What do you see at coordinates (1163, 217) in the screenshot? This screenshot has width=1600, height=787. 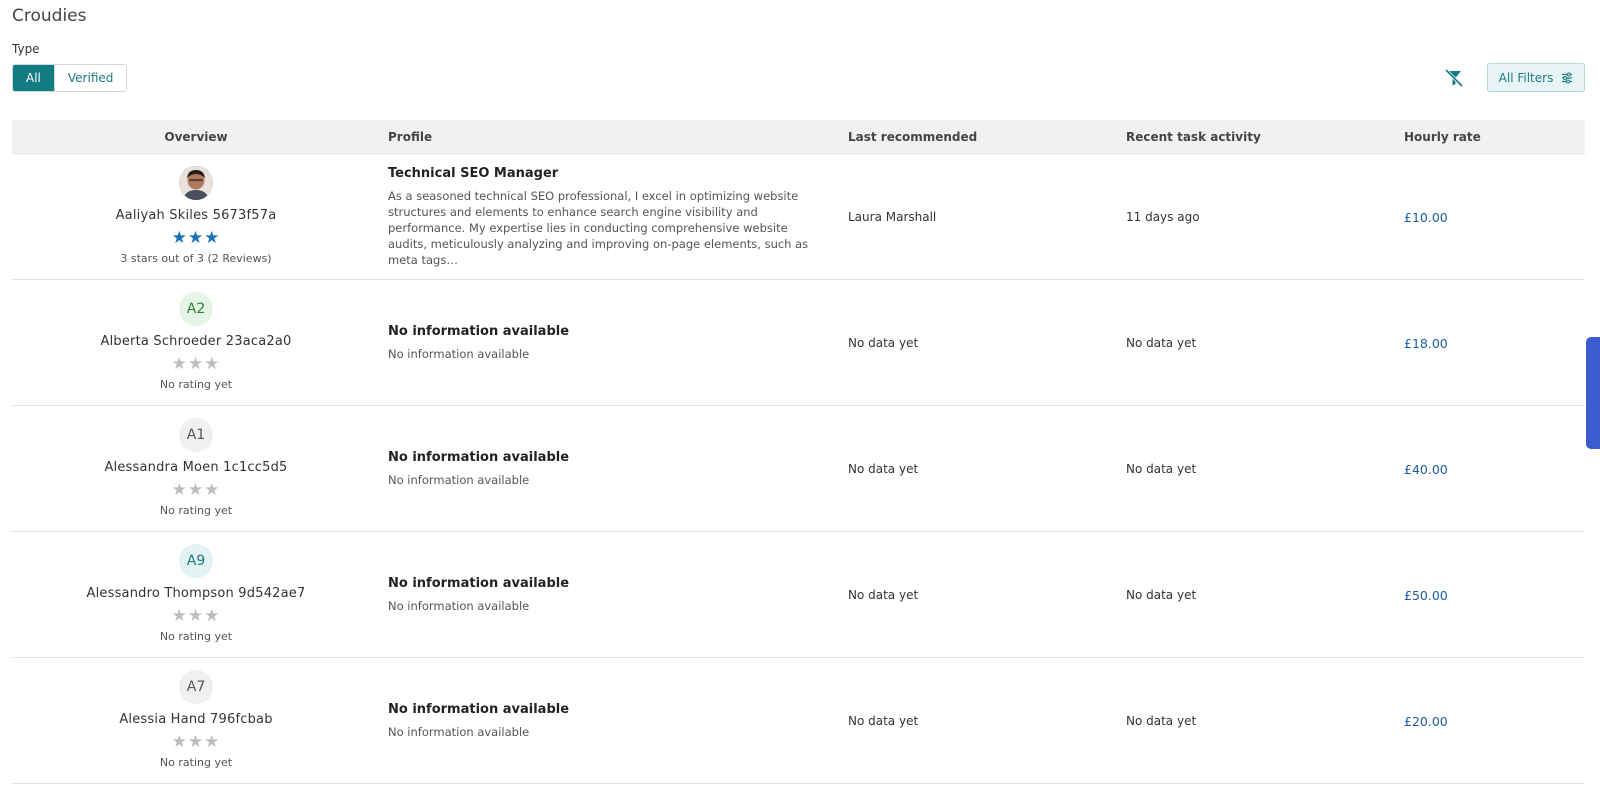 I see `recent-task-activity: 11 days ago` at bounding box center [1163, 217].